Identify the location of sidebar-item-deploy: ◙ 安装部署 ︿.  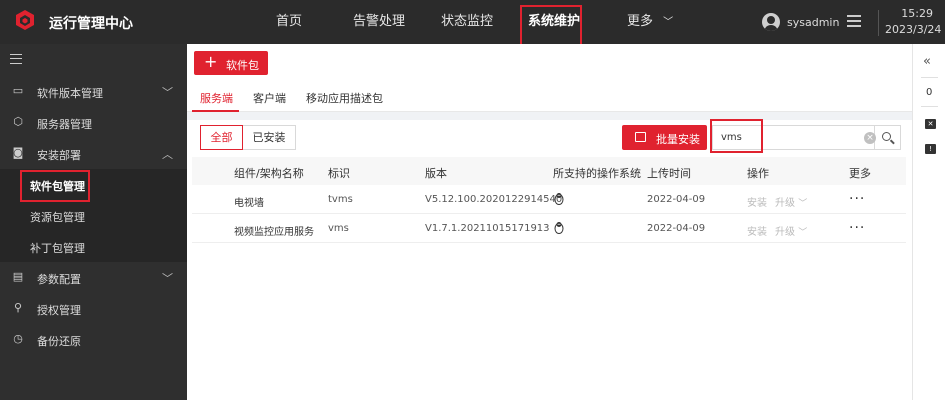
(93, 153).